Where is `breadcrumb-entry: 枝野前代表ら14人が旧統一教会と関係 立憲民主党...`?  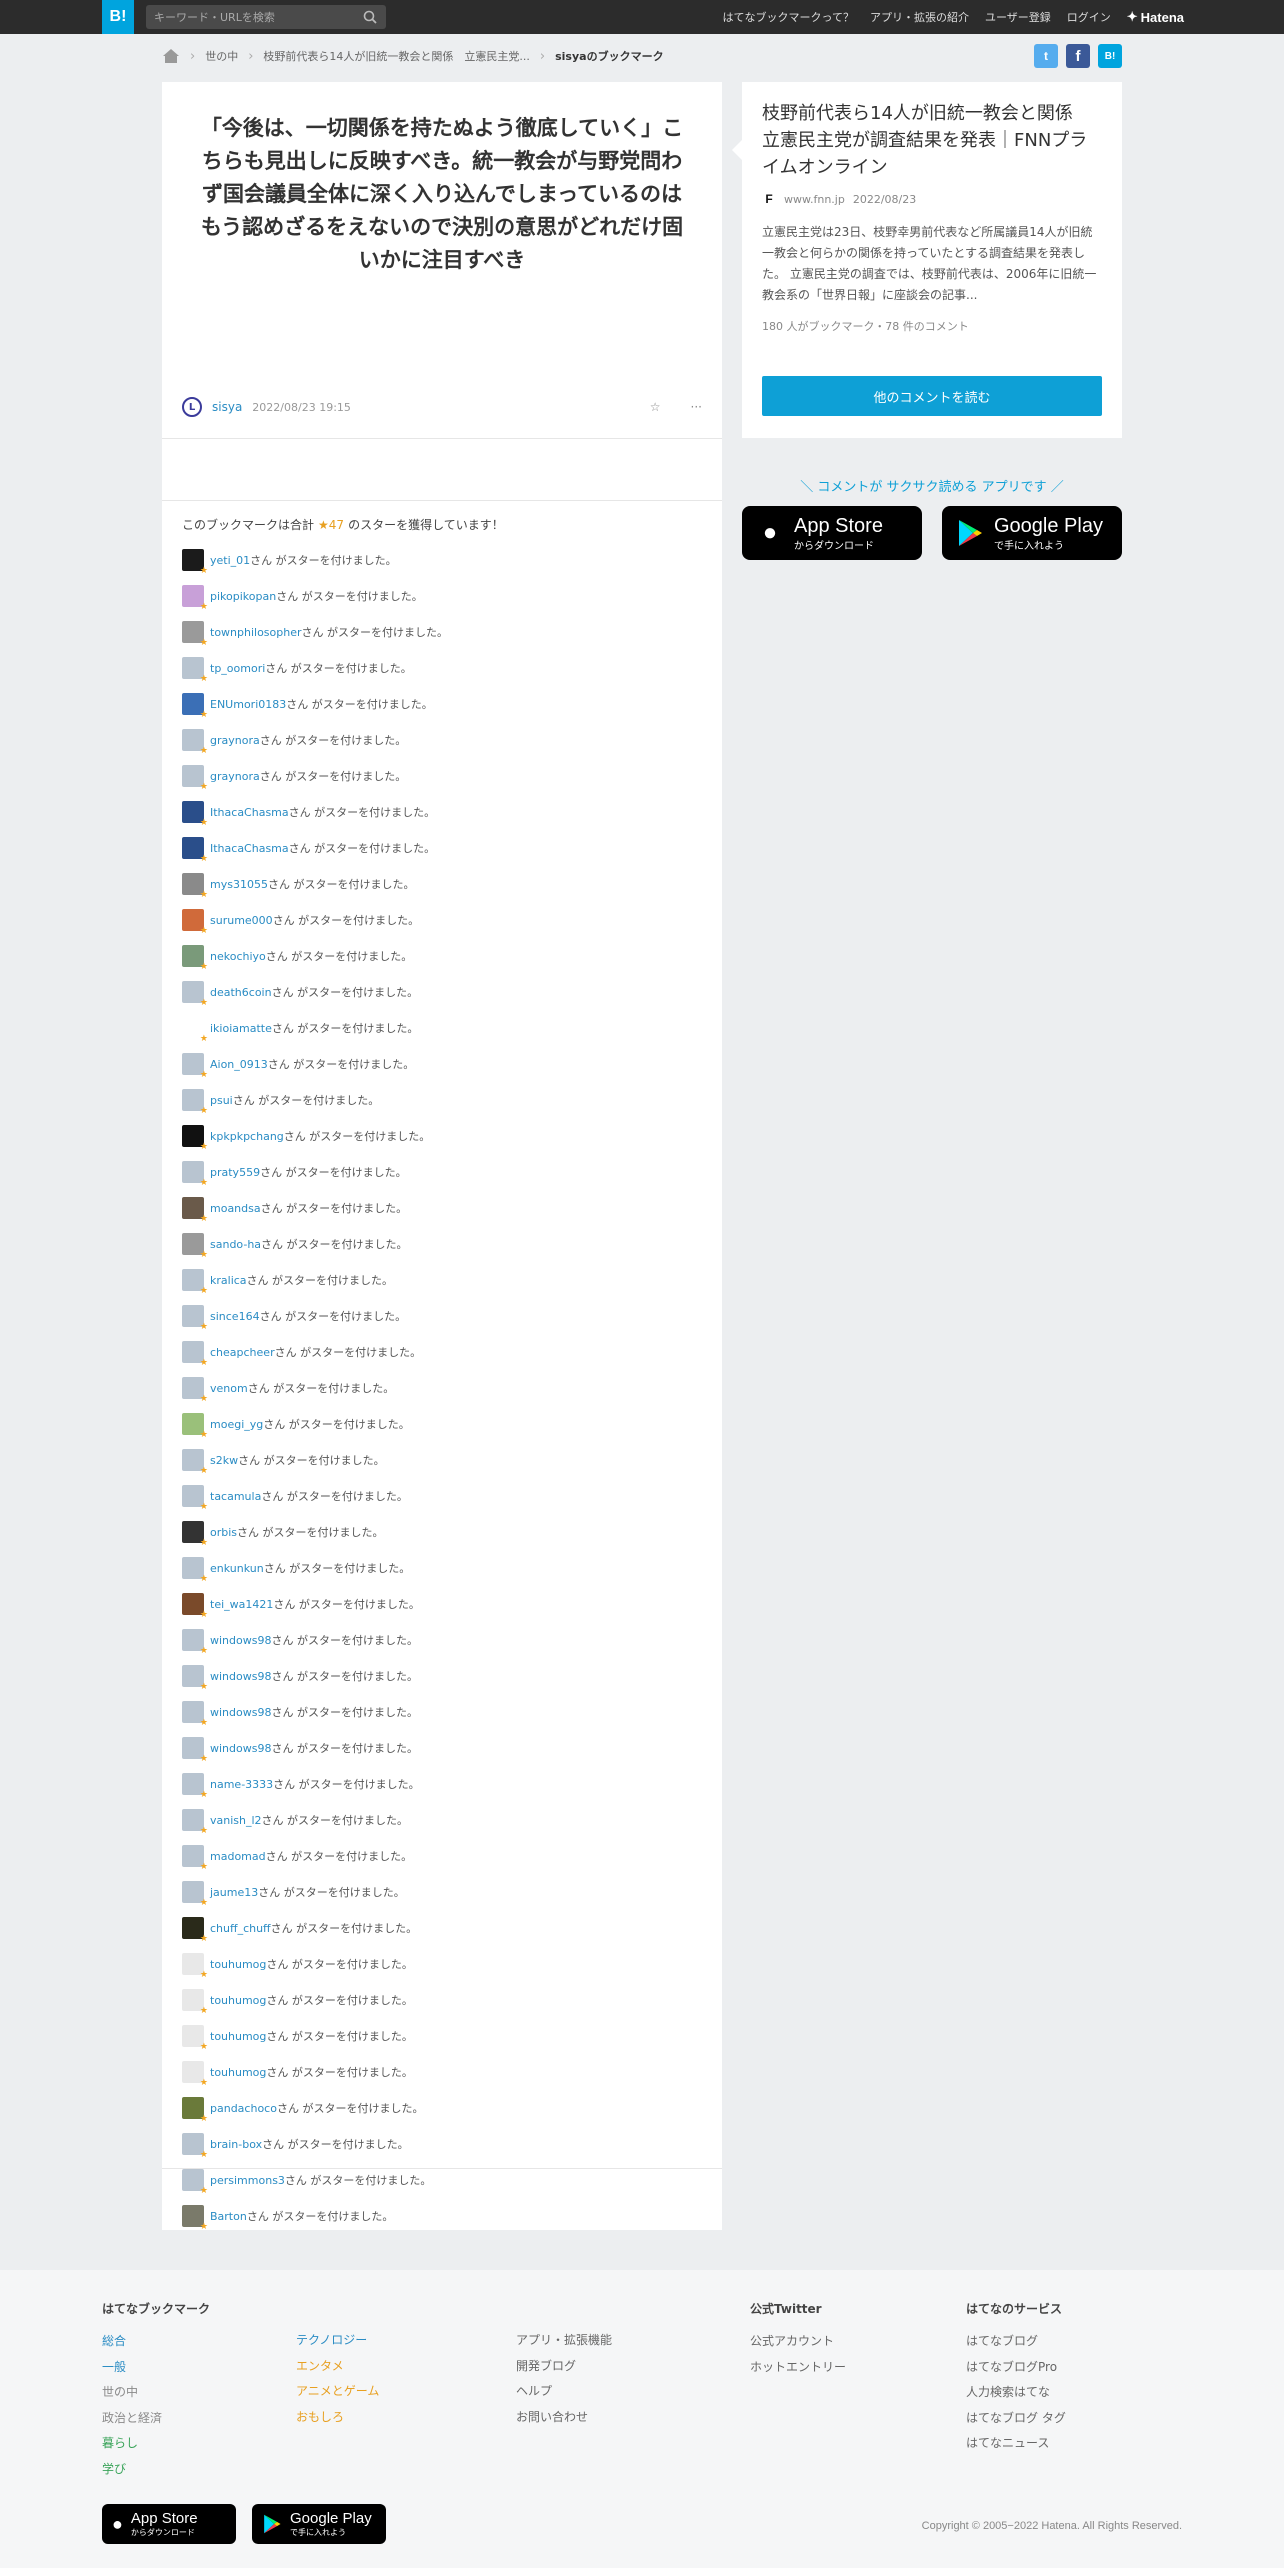
breadcrumb-entry: 枝野前代表ら14人が旧統一教会と関係 立憲民主党... is located at coordinates (396, 56).